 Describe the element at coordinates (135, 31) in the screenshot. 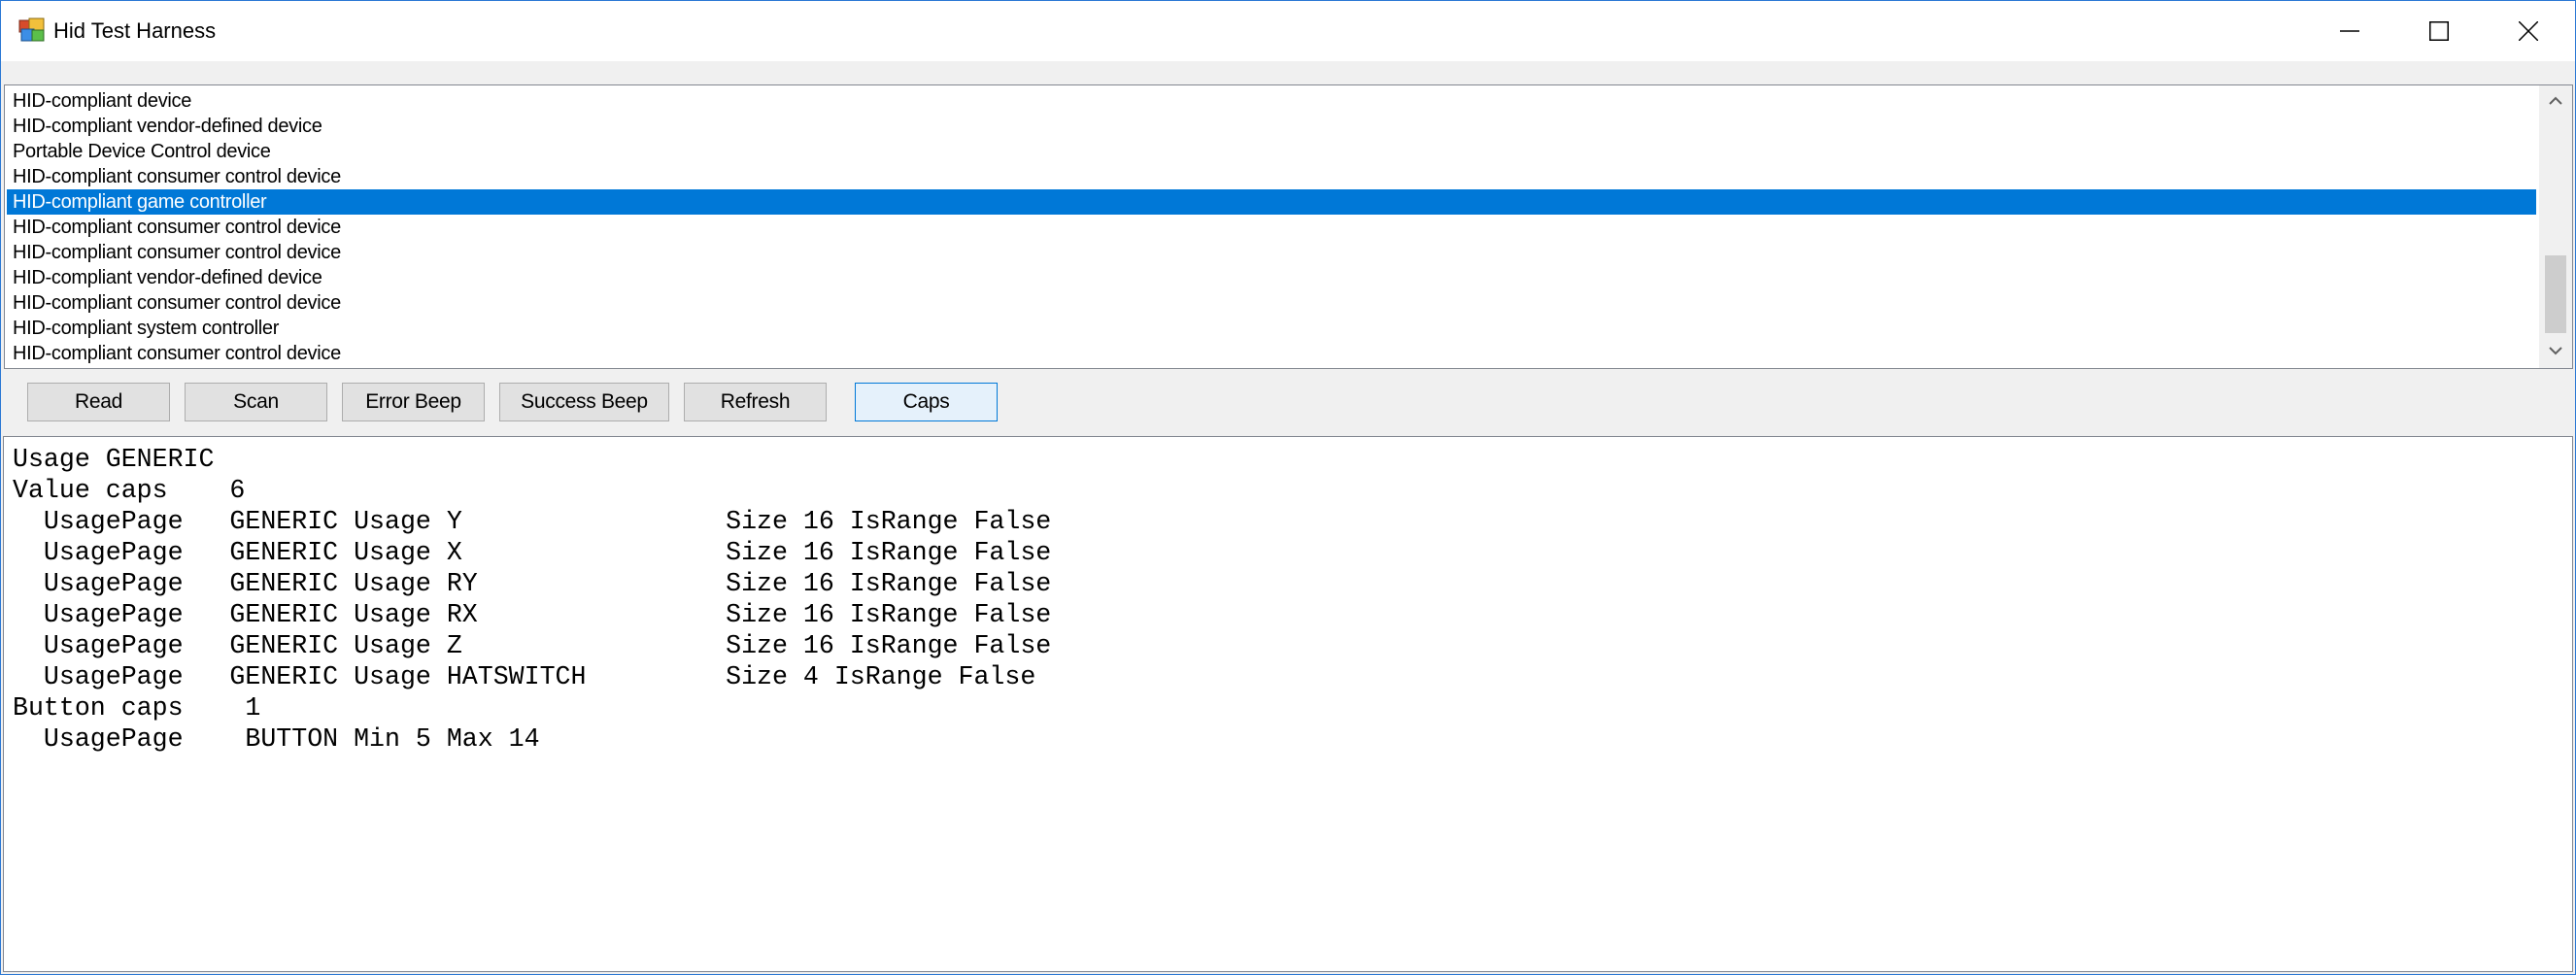

I see `window-title: Hid Test Harness` at that location.